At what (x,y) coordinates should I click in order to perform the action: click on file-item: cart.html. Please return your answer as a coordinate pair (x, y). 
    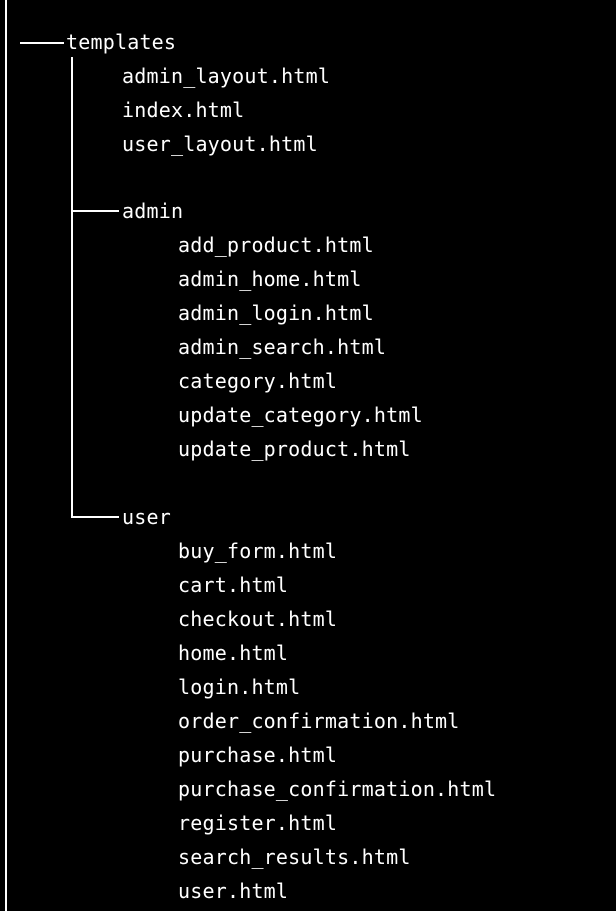
    Looking at the image, I should click on (233, 585).